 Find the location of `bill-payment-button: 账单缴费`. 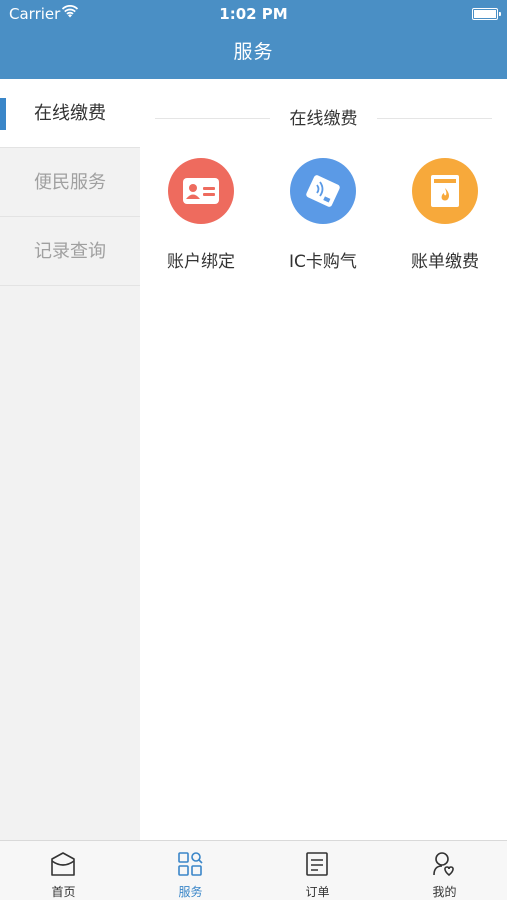

bill-payment-button: 账单缴费 is located at coordinates (445, 218).